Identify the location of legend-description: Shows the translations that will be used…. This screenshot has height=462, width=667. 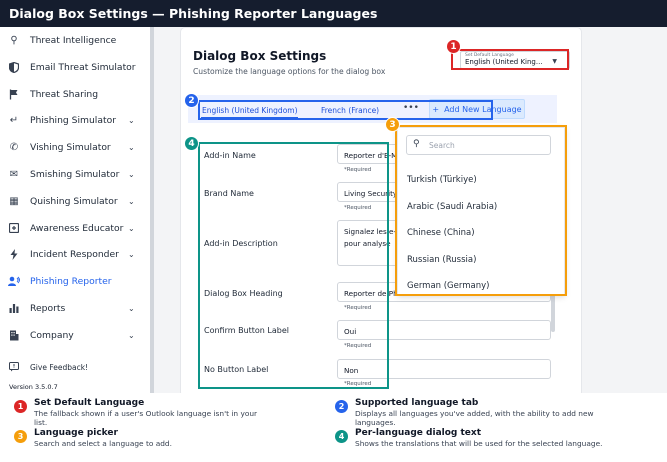
(479, 443).